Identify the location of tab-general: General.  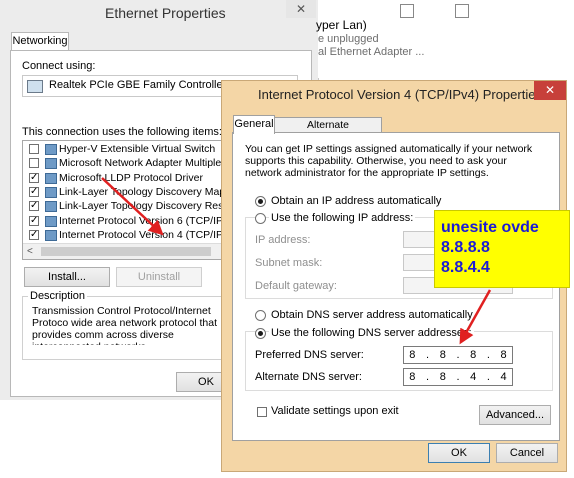
(254, 124).